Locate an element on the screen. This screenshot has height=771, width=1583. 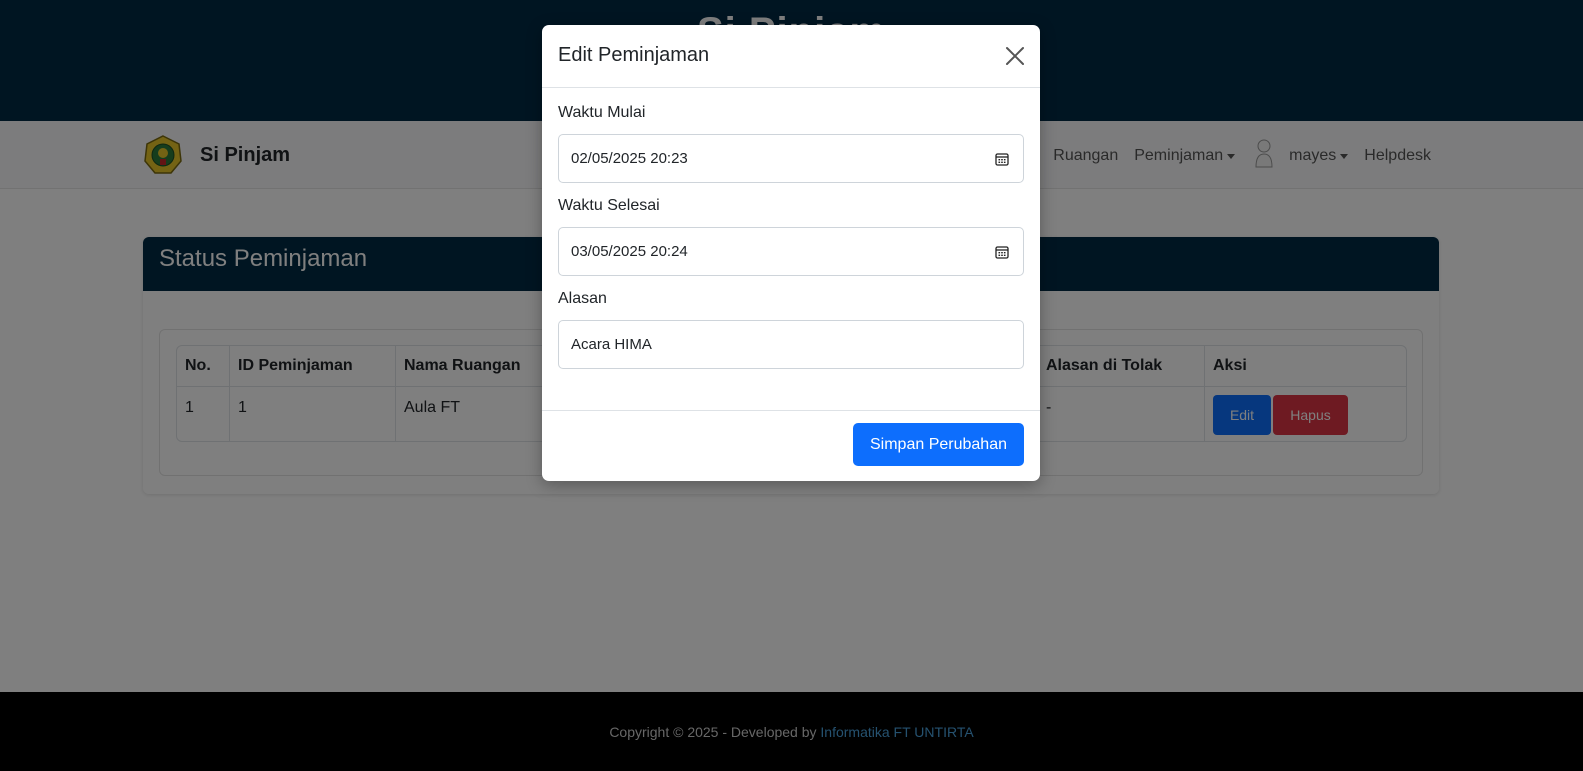
form-group-waktu-selesai: Waktu Selesai 03/05/2025 20:24 is located at coordinates (791, 236).